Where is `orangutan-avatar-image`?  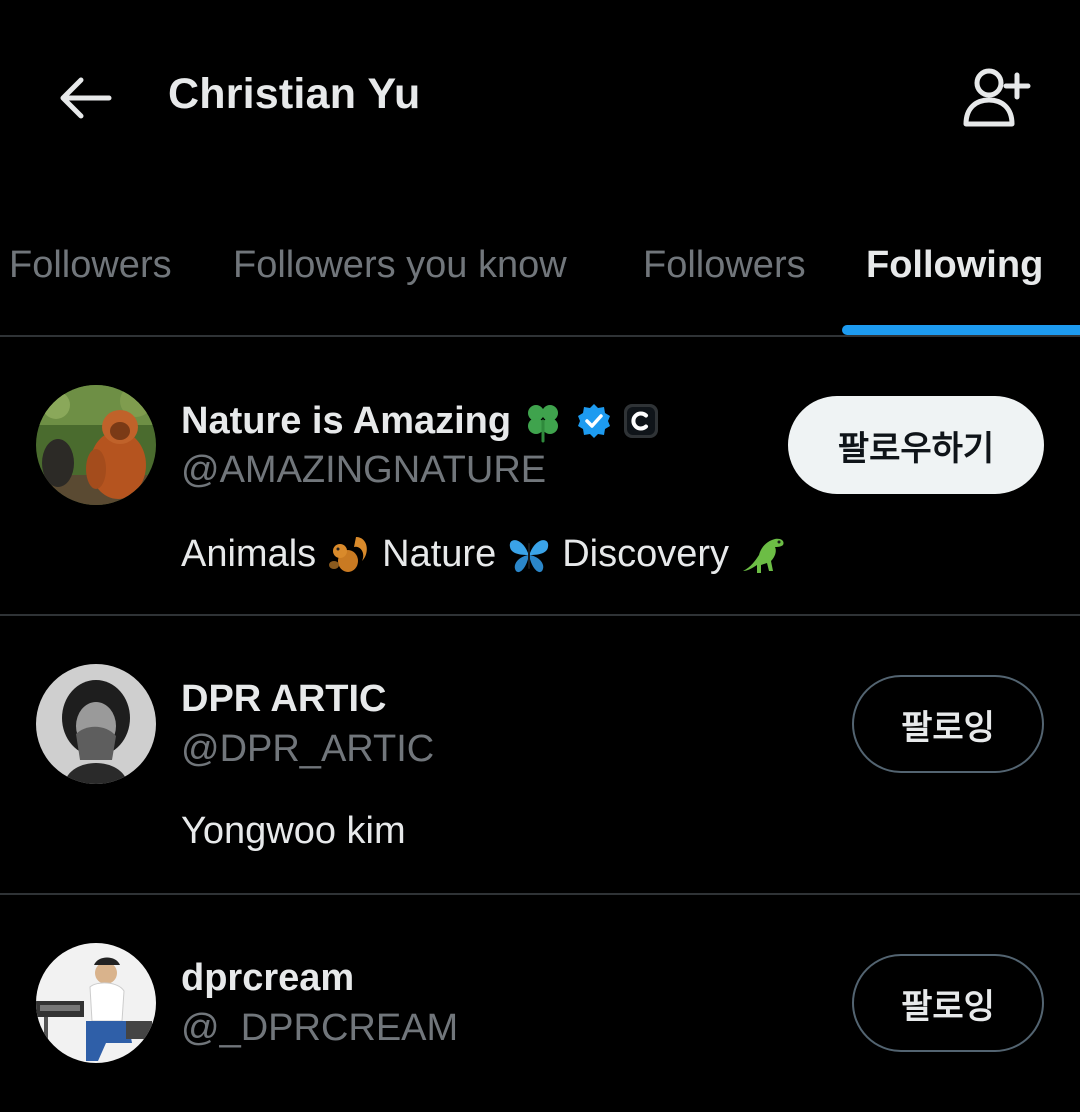
orangutan-avatar-image is located at coordinates (96, 445).